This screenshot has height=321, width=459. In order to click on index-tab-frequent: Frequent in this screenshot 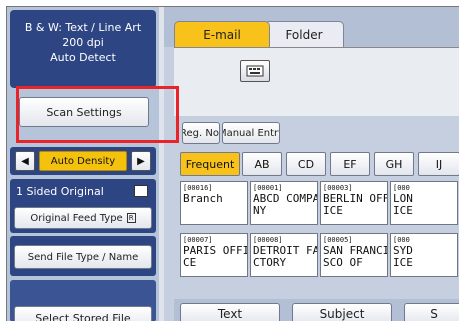, I will do `click(210, 164)`.